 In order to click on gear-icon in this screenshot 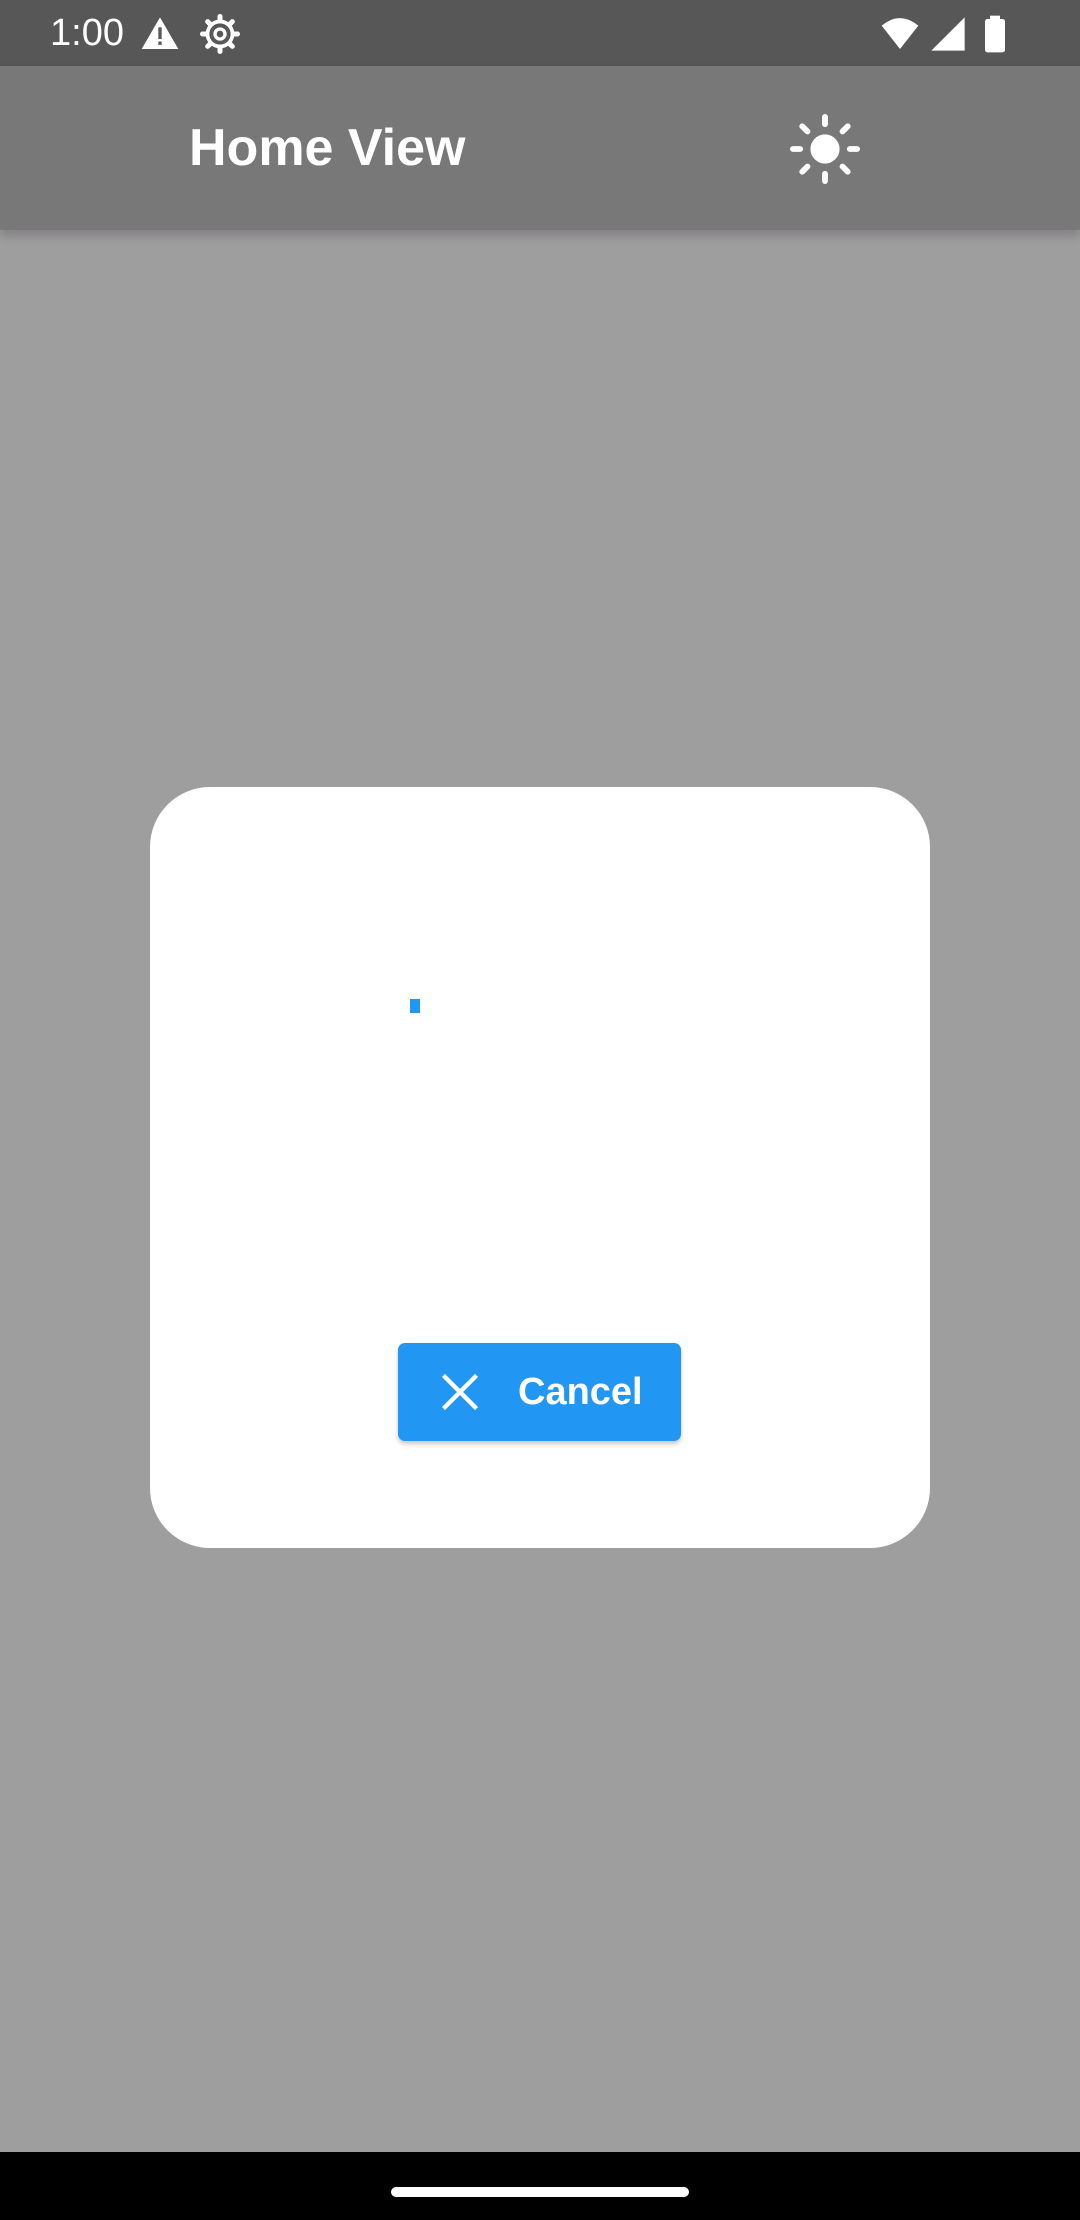, I will do `click(220, 34)`.